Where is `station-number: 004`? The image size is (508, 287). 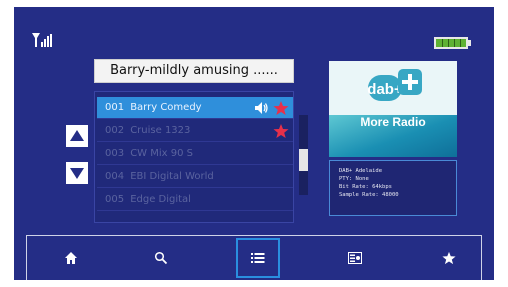
station-number: 004 is located at coordinates (115, 176).